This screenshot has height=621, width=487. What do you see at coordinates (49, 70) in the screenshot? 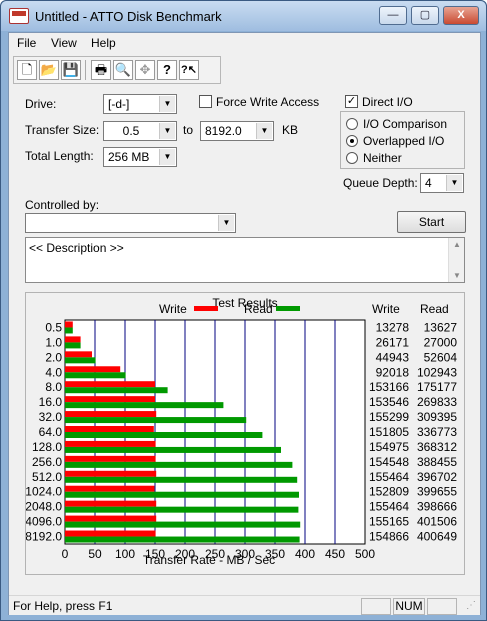
I see `open-folder-icon: 📂` at bounding box center [49, 70].